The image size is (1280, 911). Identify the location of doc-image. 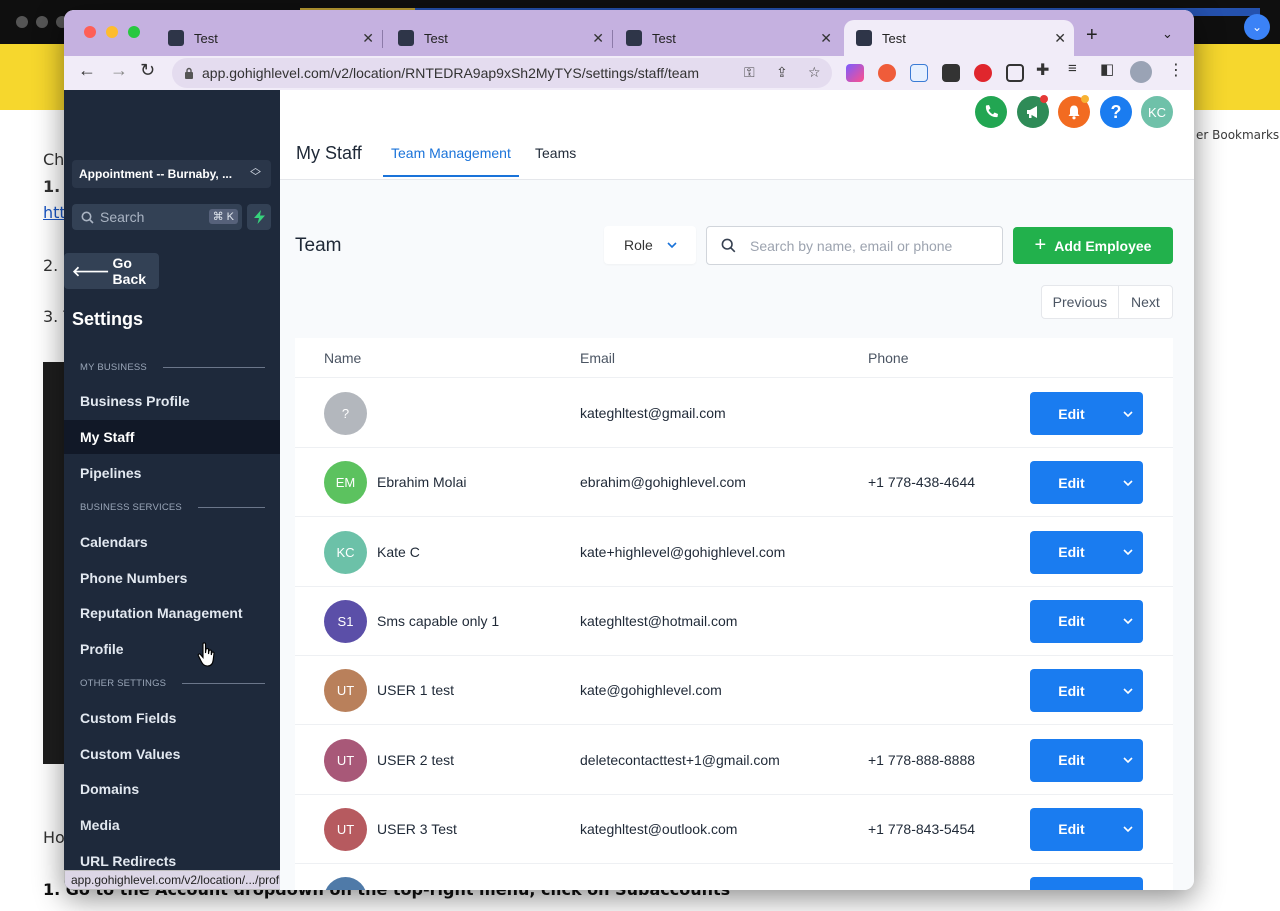
(54, 563).